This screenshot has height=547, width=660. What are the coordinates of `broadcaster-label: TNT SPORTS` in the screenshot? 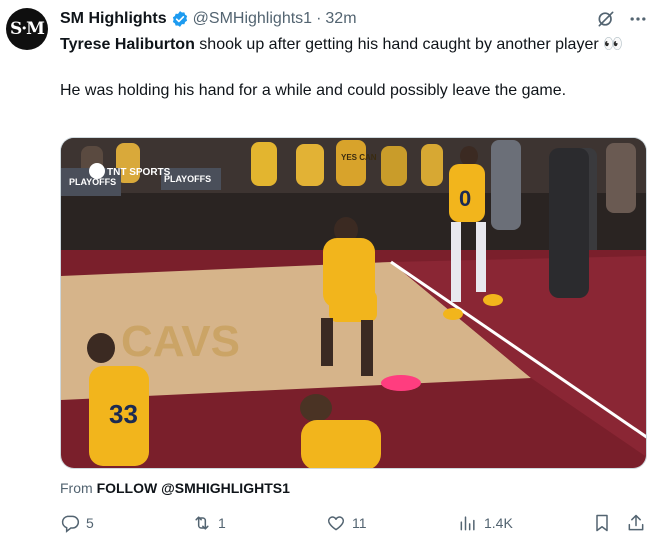 It's located at (139, 172).